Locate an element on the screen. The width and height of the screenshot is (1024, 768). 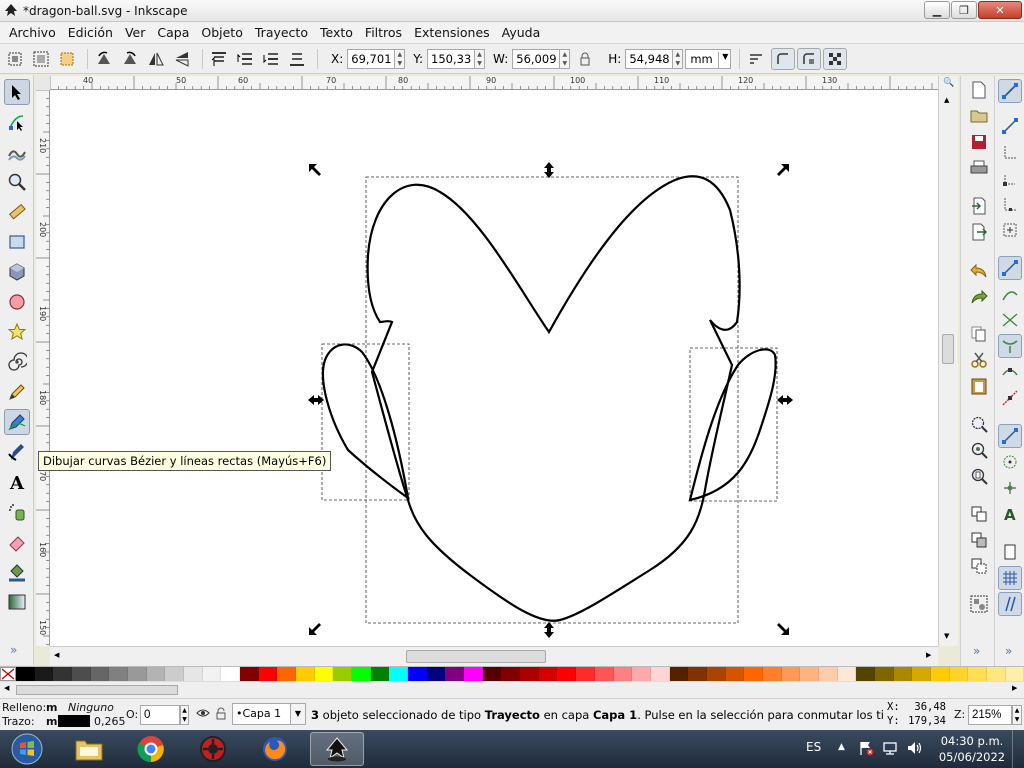
scale-stroke-button is located at coordinates (756, 59).